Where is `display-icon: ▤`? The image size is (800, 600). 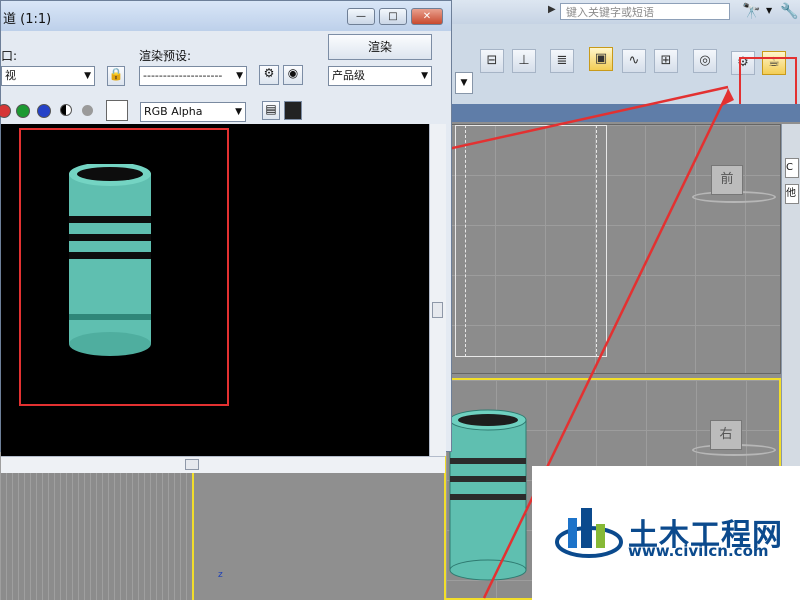 display-icon: ▤ is located at coordinates (271, 110).